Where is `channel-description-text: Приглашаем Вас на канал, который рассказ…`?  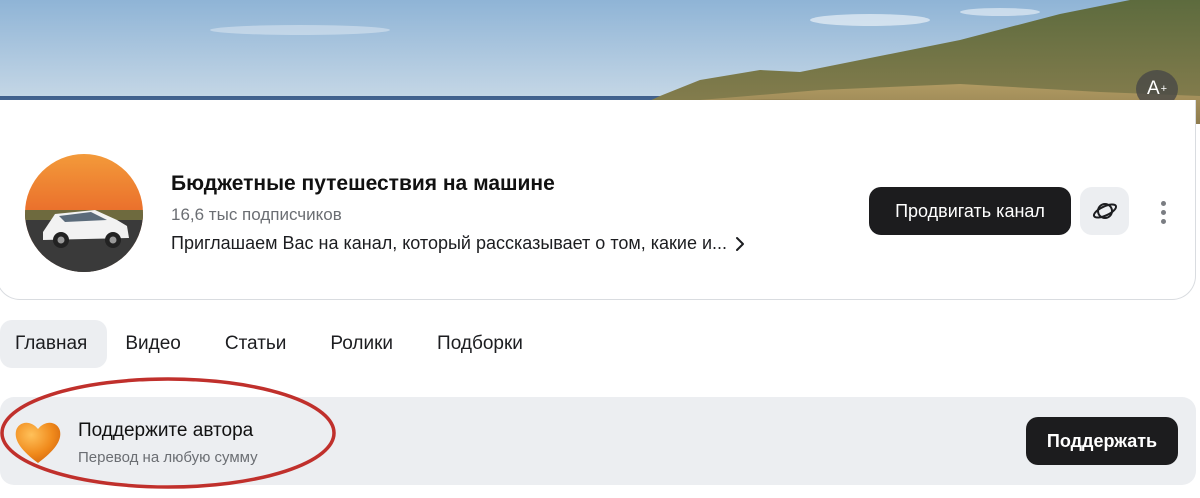
channel-description-text: Приглашаем Вас на канал, который рассказ… is located at coordinates (449, 243).